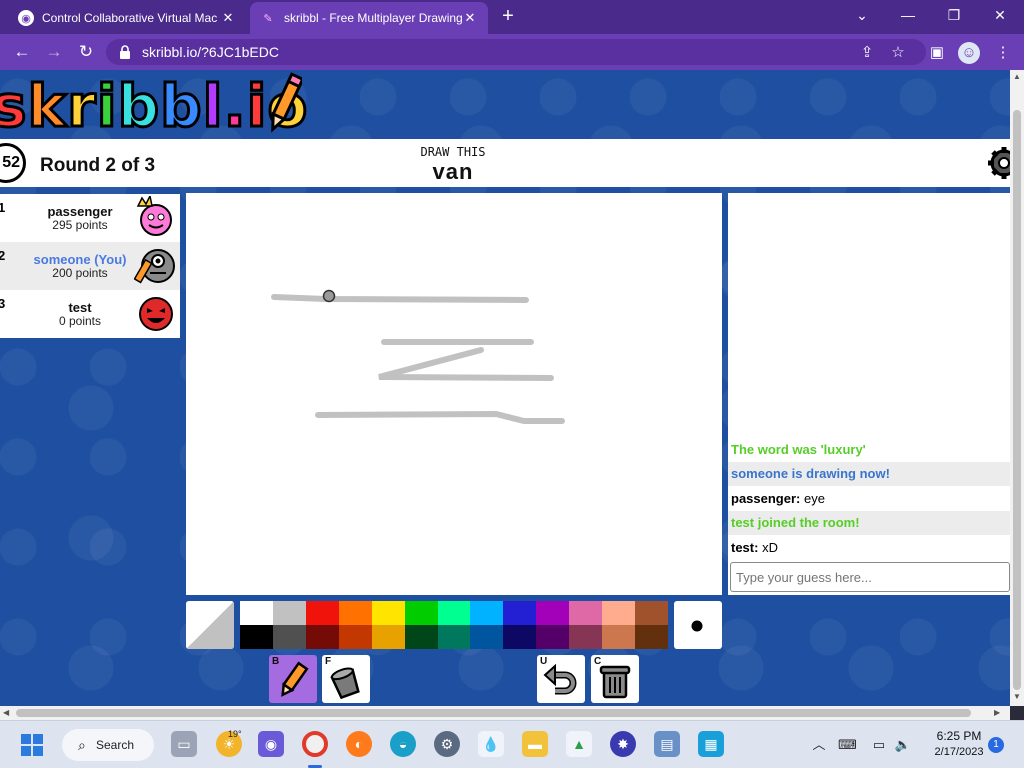 The image size is (1024, 768). What do you see at coordinates (870, 577) in the screenshot?
I see `guess-input` at bounding box center [870, 577].